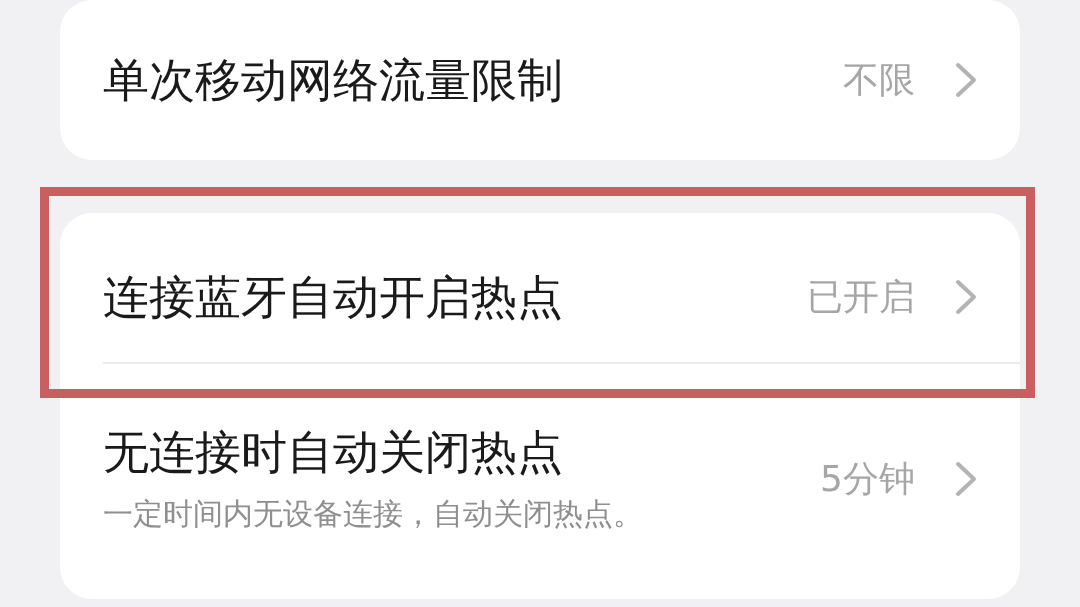  I want to click on setting-value: 已开启, so click(861, 297).